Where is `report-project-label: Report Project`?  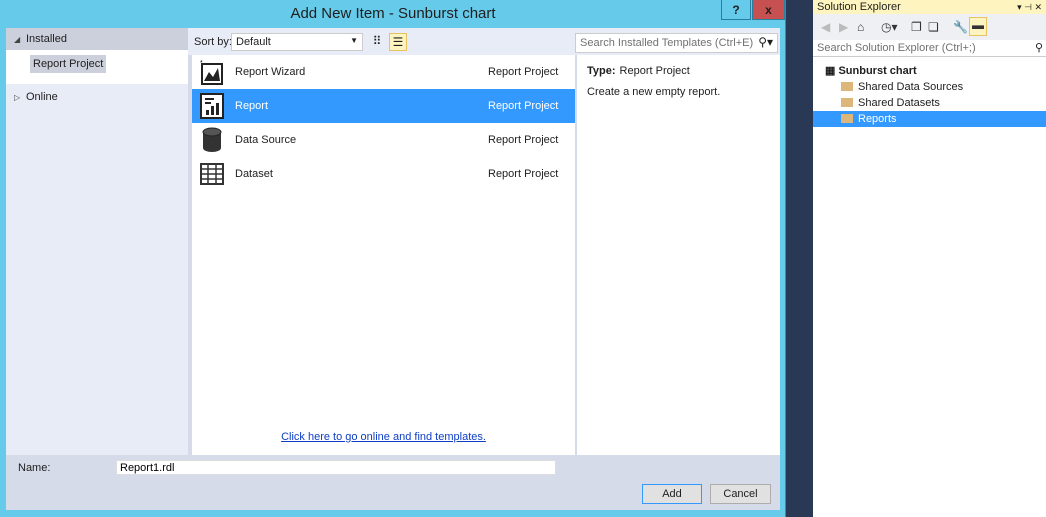 report-project-label: Report Project is located at coordinates (68, 64).